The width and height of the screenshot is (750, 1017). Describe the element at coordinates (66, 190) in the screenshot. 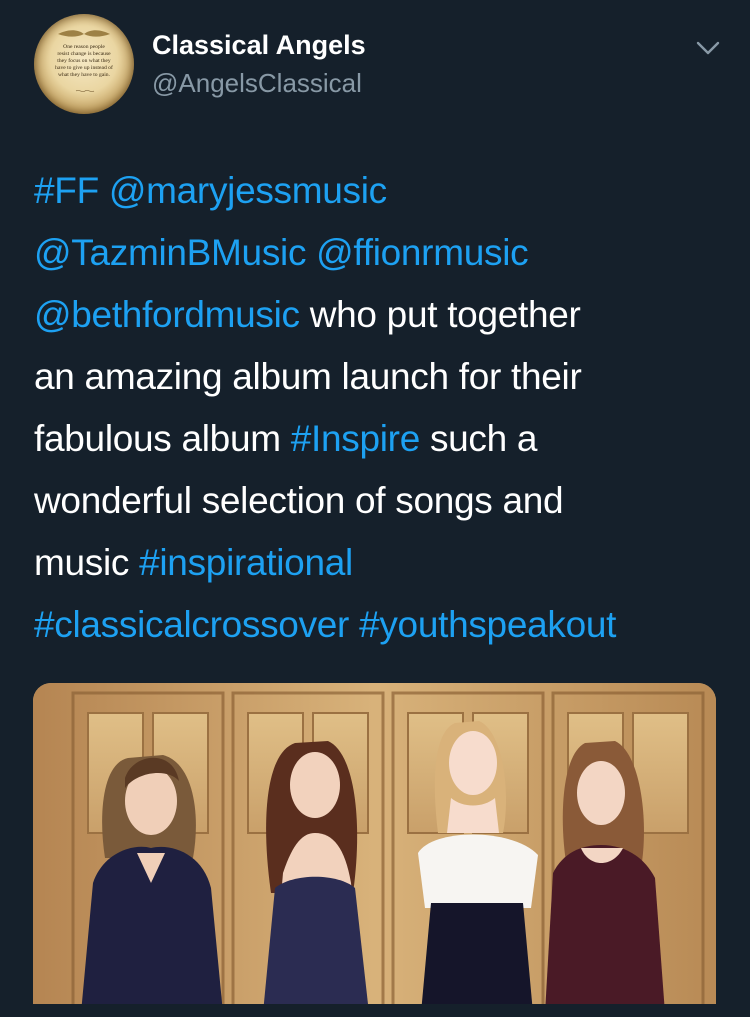

I see `hashtag-link: #FF` at that location.